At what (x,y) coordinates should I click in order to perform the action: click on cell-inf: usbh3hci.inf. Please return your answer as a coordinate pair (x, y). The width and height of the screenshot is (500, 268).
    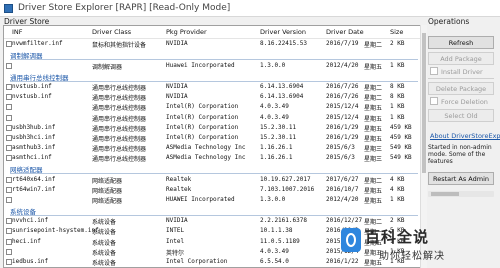
    Looking at the image, I should click on (34, 137).